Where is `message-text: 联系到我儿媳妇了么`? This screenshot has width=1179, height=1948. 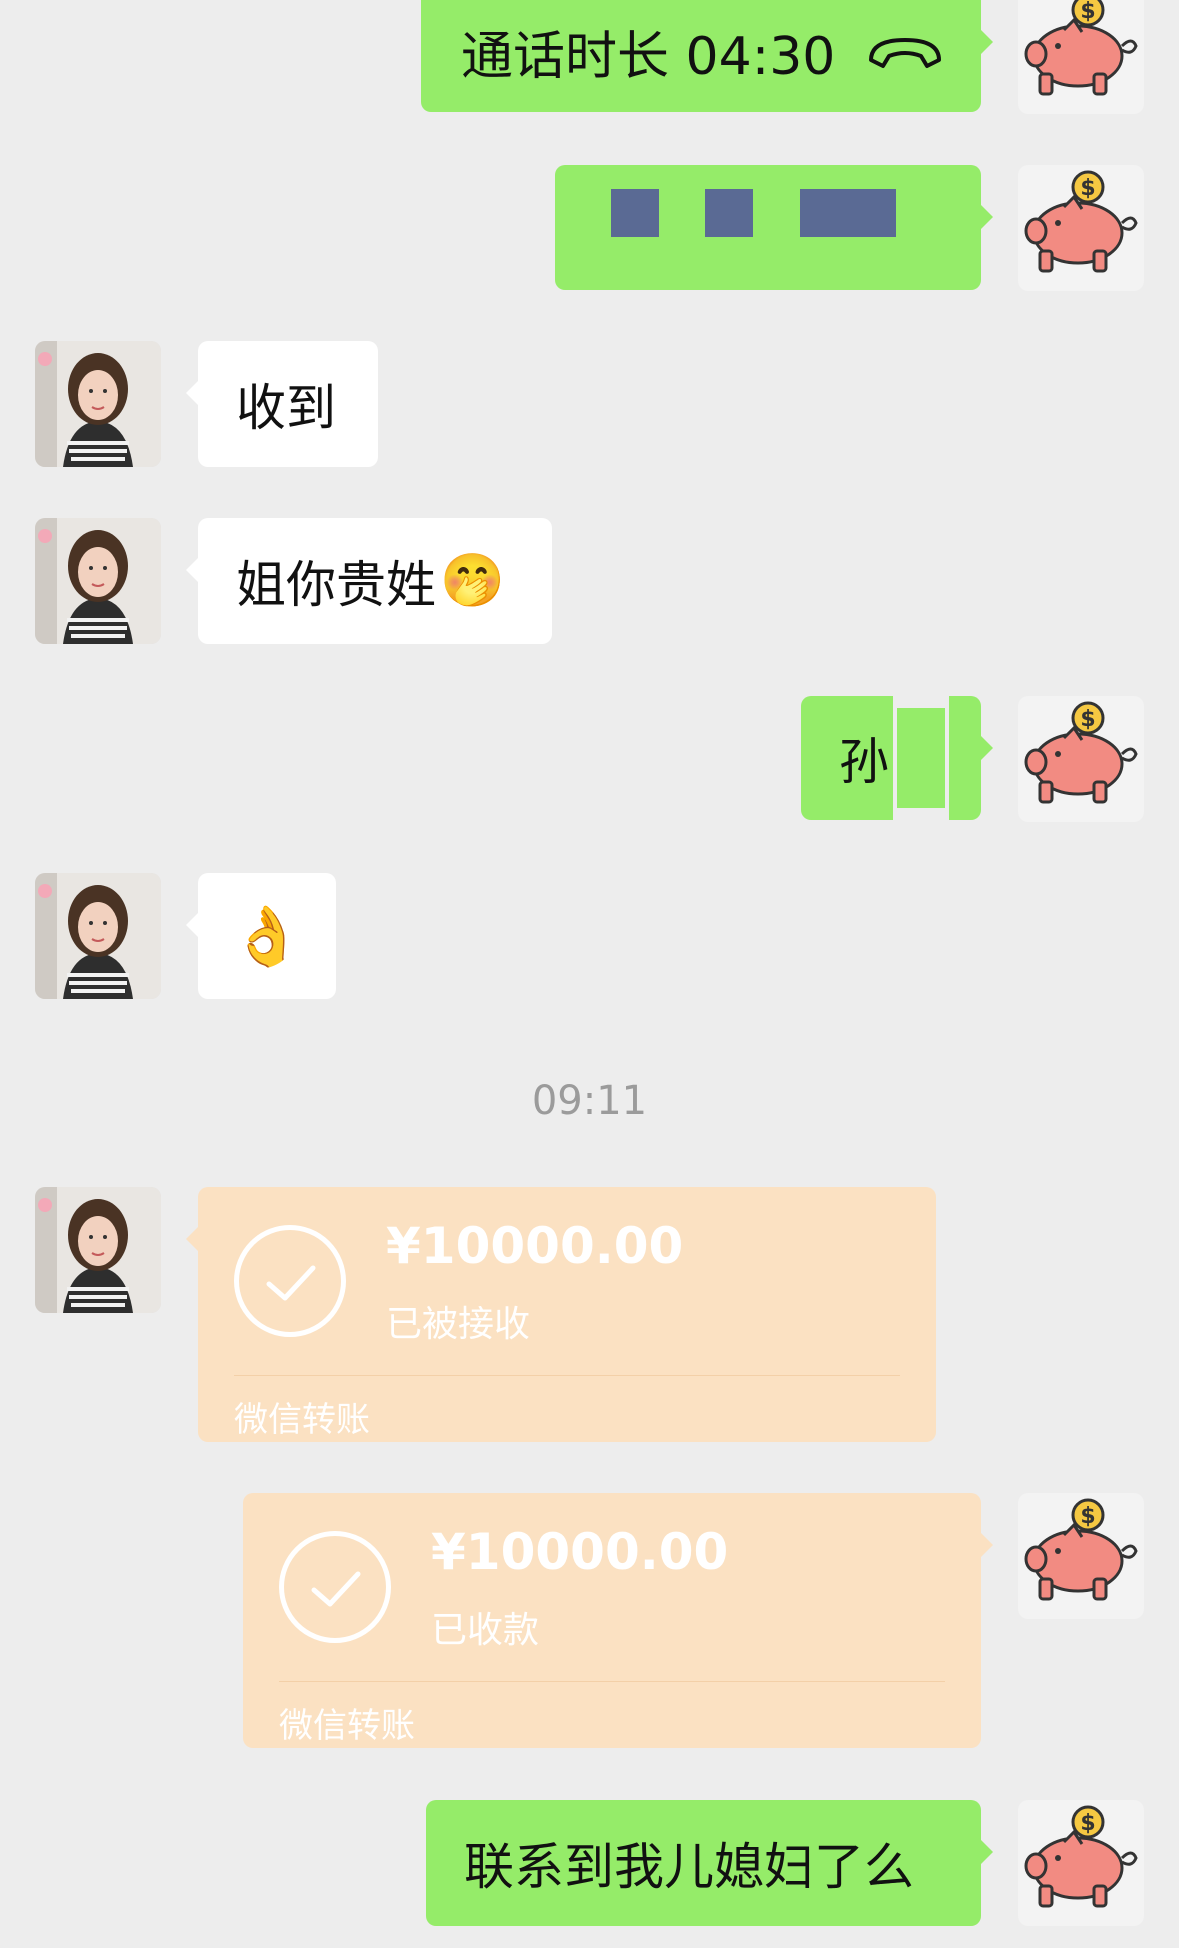
message-text: 联系到我儿媳妇了么 is located at coordinates (689, 1867).